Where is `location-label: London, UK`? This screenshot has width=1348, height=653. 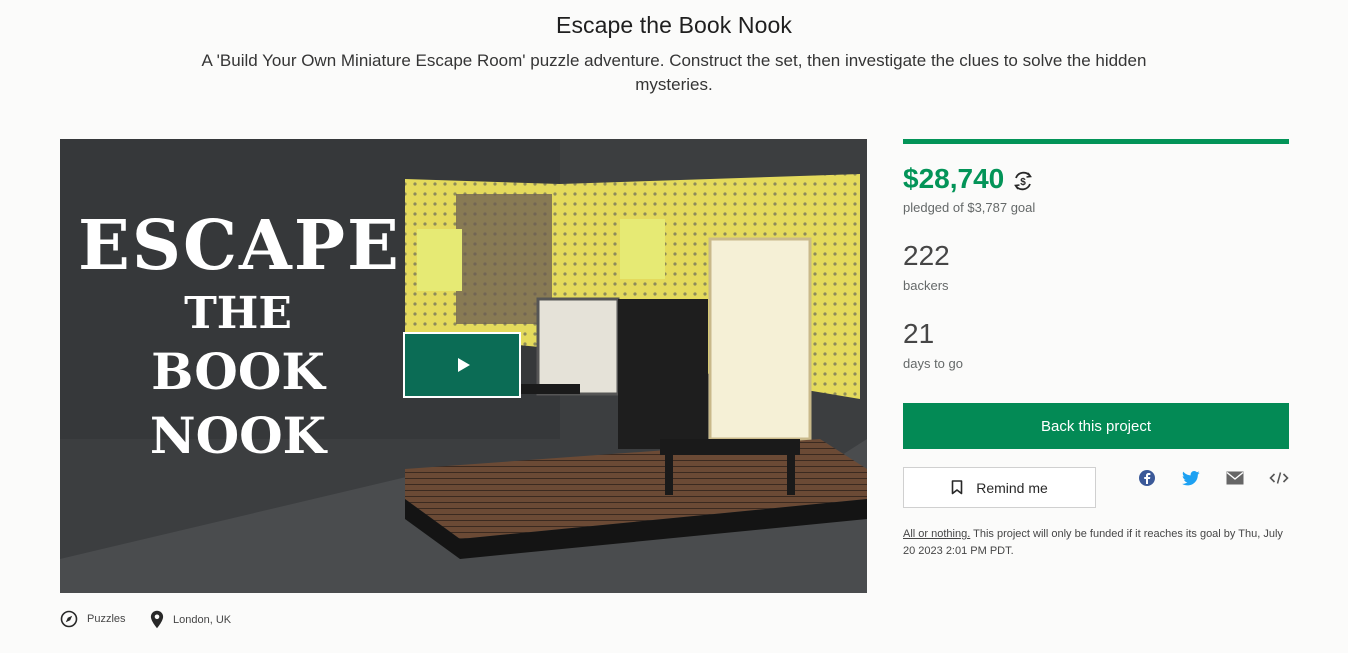 location-label: London, UK is located at coordinates (202, 619).